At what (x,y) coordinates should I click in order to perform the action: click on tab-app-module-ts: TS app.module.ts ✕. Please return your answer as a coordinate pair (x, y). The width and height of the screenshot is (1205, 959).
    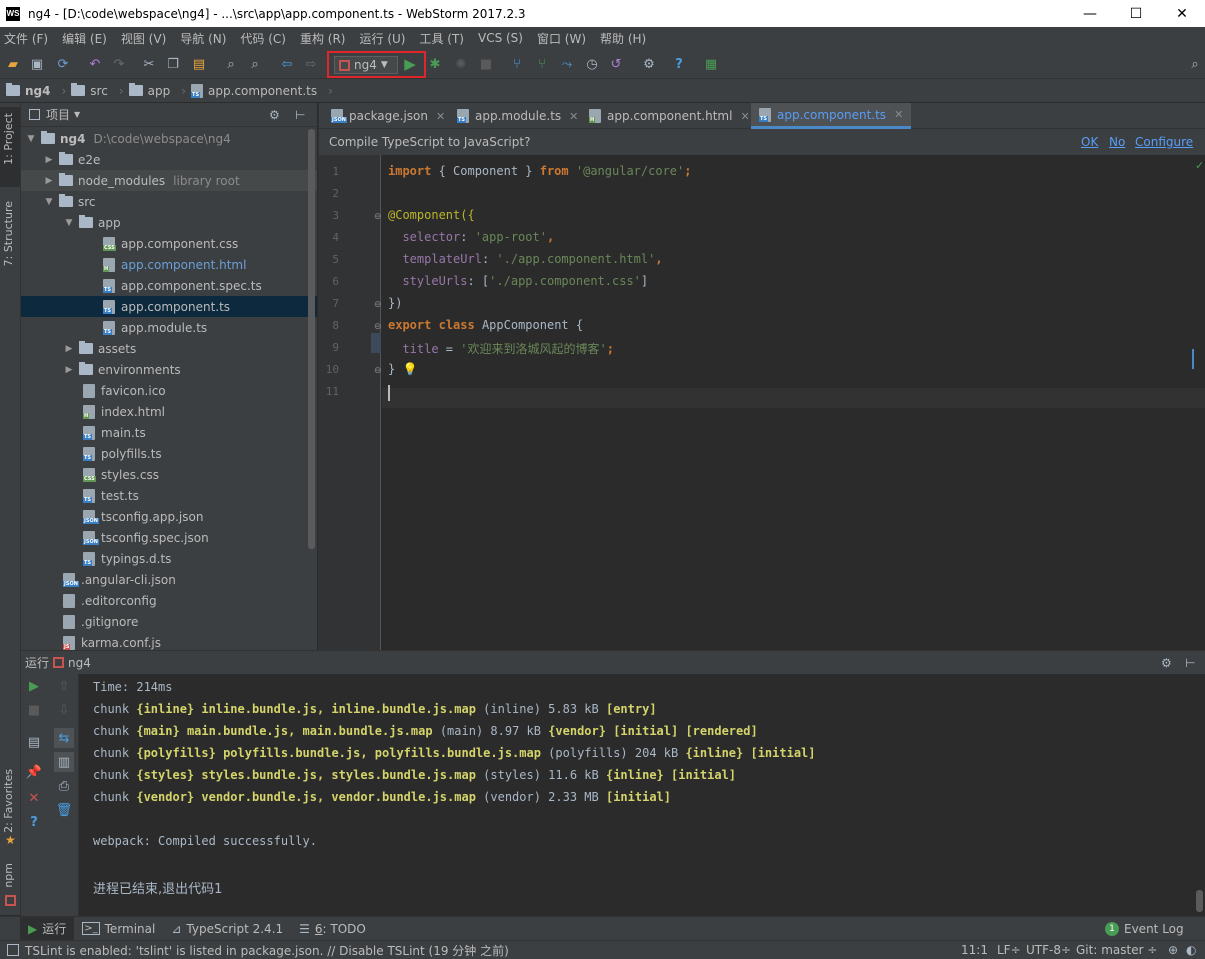
    Looking at the image, I should click on (517, 116).